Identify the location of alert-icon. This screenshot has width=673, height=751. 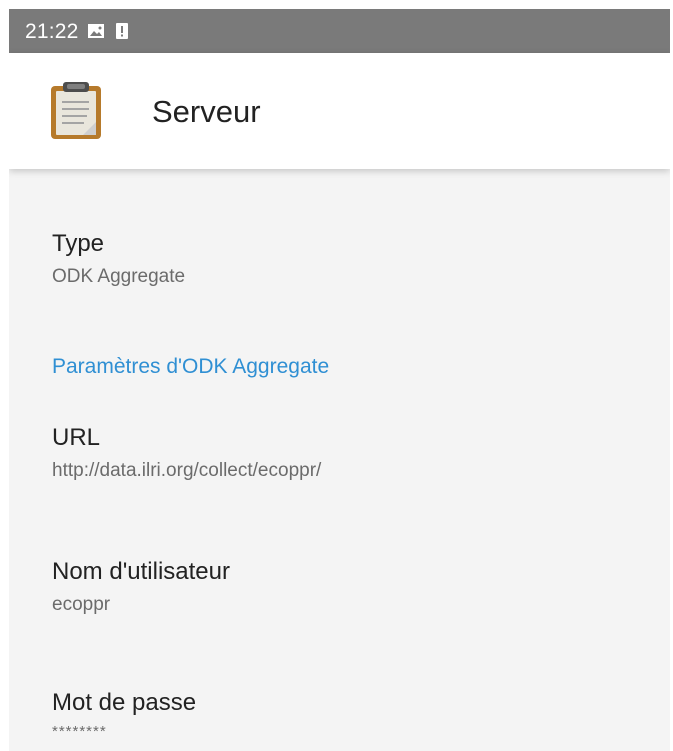
(122, 31).